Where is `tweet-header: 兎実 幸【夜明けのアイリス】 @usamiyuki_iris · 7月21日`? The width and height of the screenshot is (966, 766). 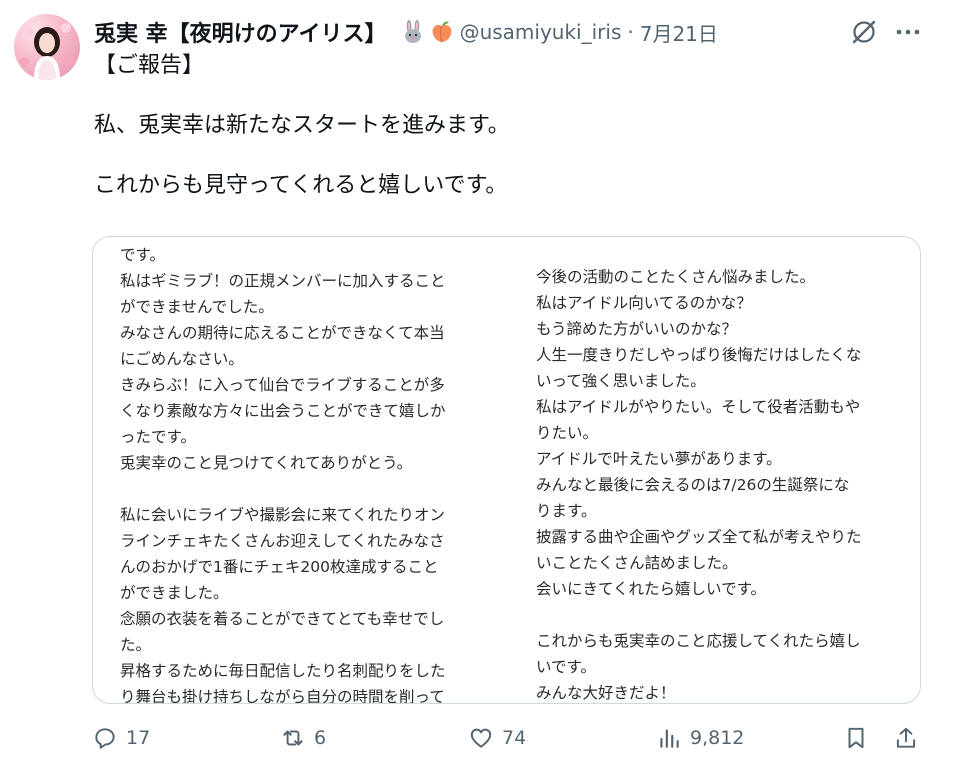 tweet-header: 兎実 幸【夜明けのアイリス】 @usamiyuki_iris · 7月21日 is located at coordinates (406, 32).